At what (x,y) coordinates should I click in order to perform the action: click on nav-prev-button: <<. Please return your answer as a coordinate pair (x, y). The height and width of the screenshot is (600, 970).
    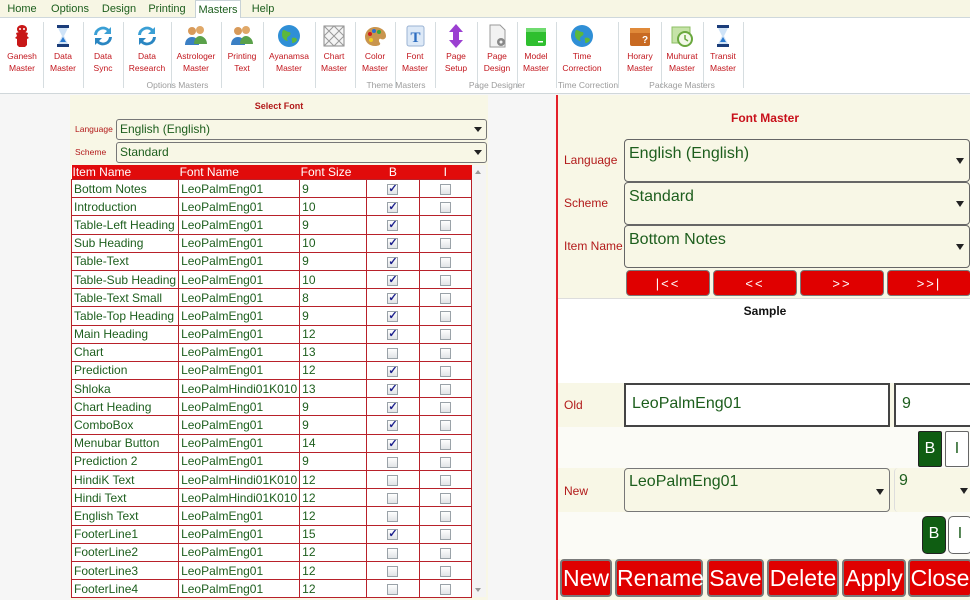
    Looking at the image, I should click on (755, 283).